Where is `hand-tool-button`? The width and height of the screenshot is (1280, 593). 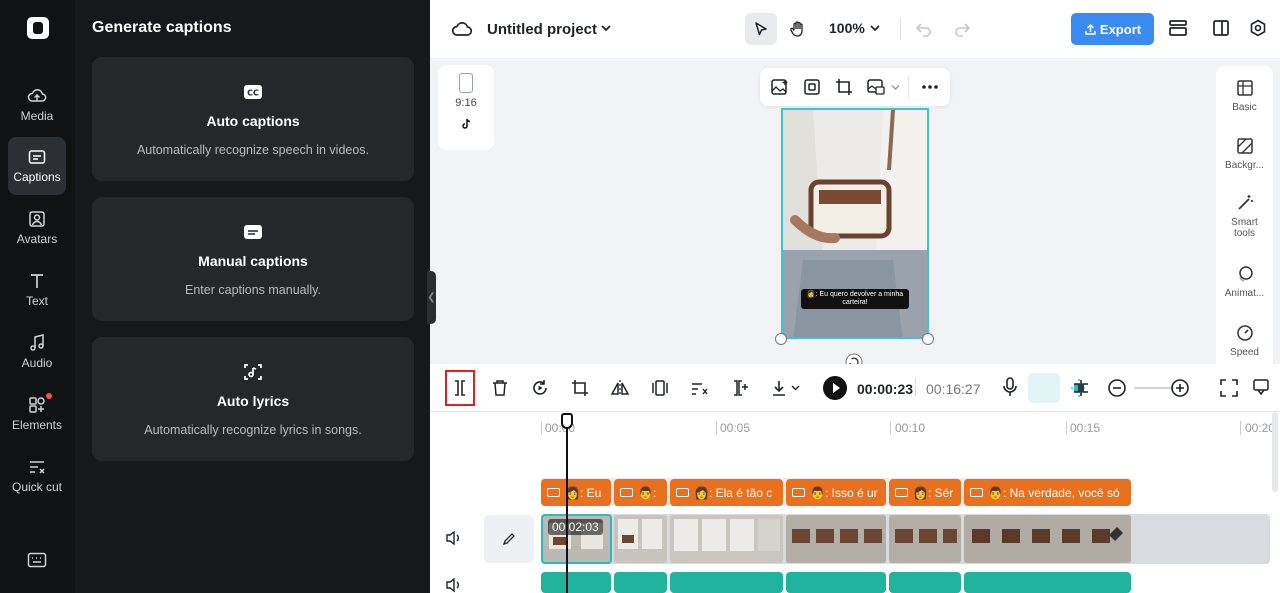
hand-tool-button is located at coordinates (798, 29).